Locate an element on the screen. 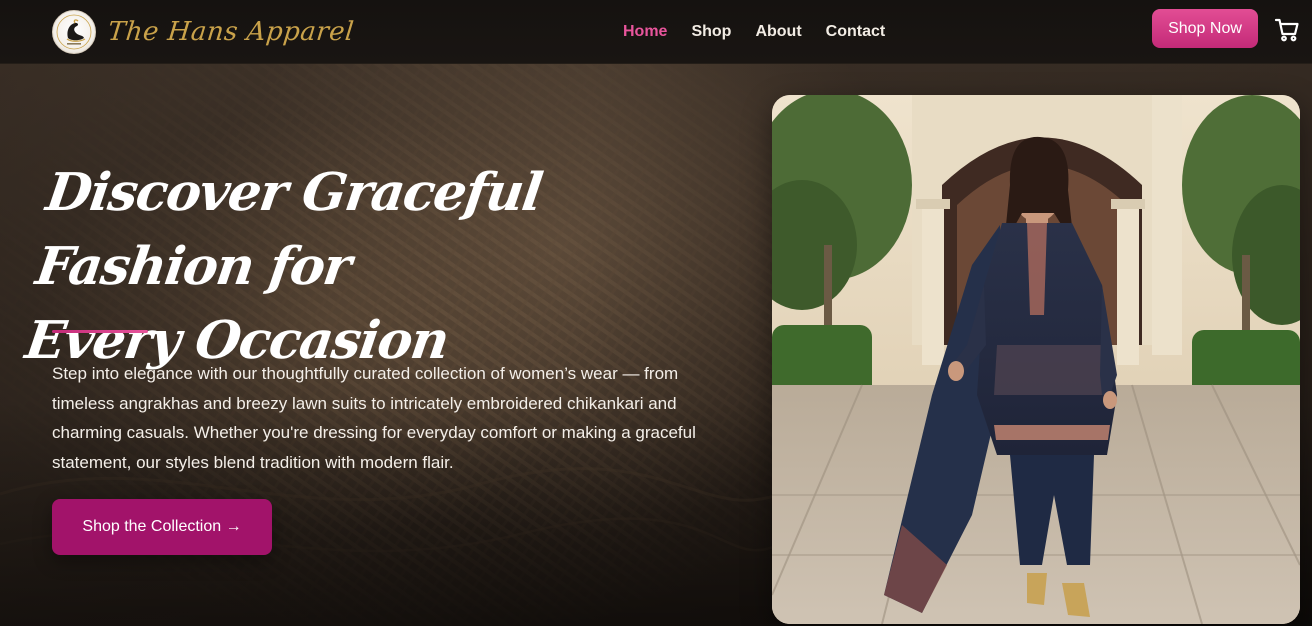  nav-link-about: About is located at coordinates (778, 32).